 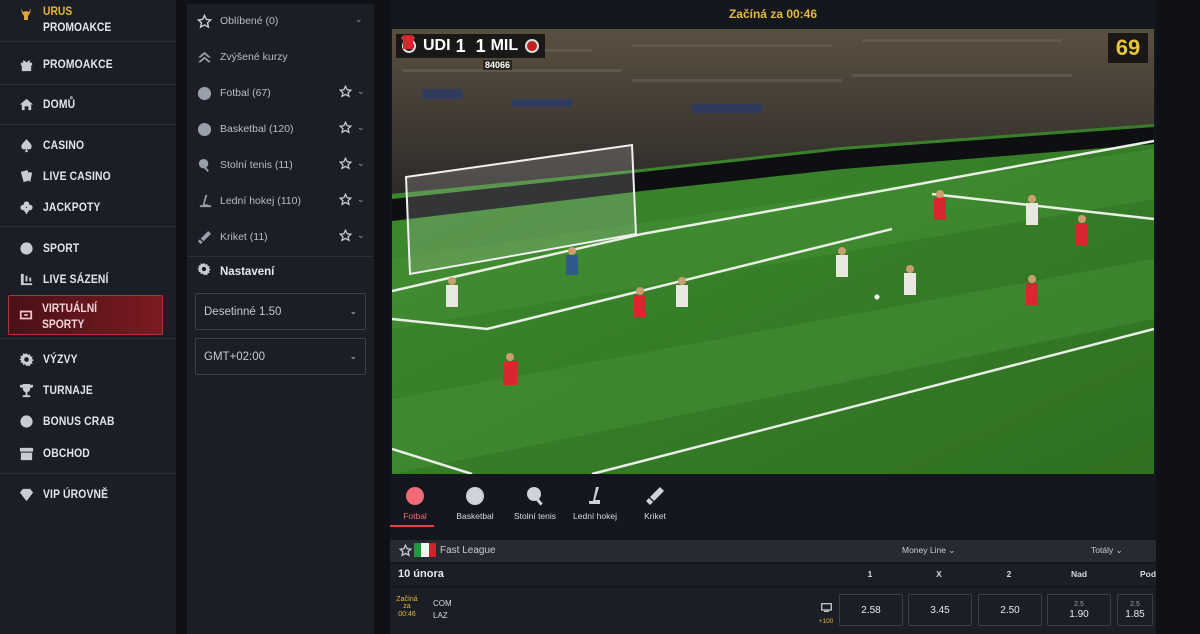 I want to click on cards-icon, so click(x=26, y=176).